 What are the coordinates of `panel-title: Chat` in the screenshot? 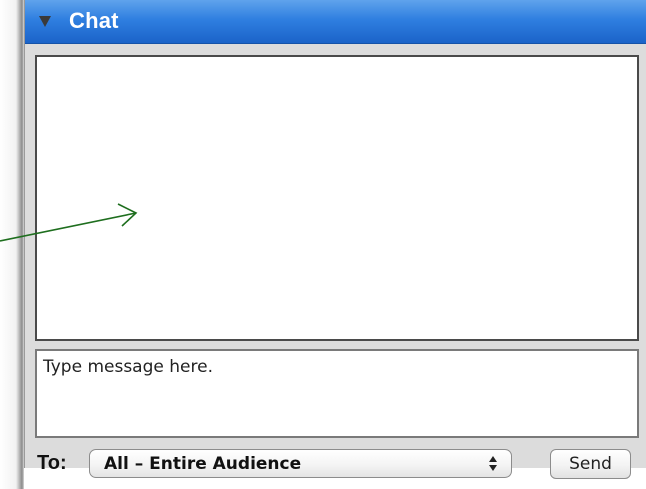 It's located at (94, 20).